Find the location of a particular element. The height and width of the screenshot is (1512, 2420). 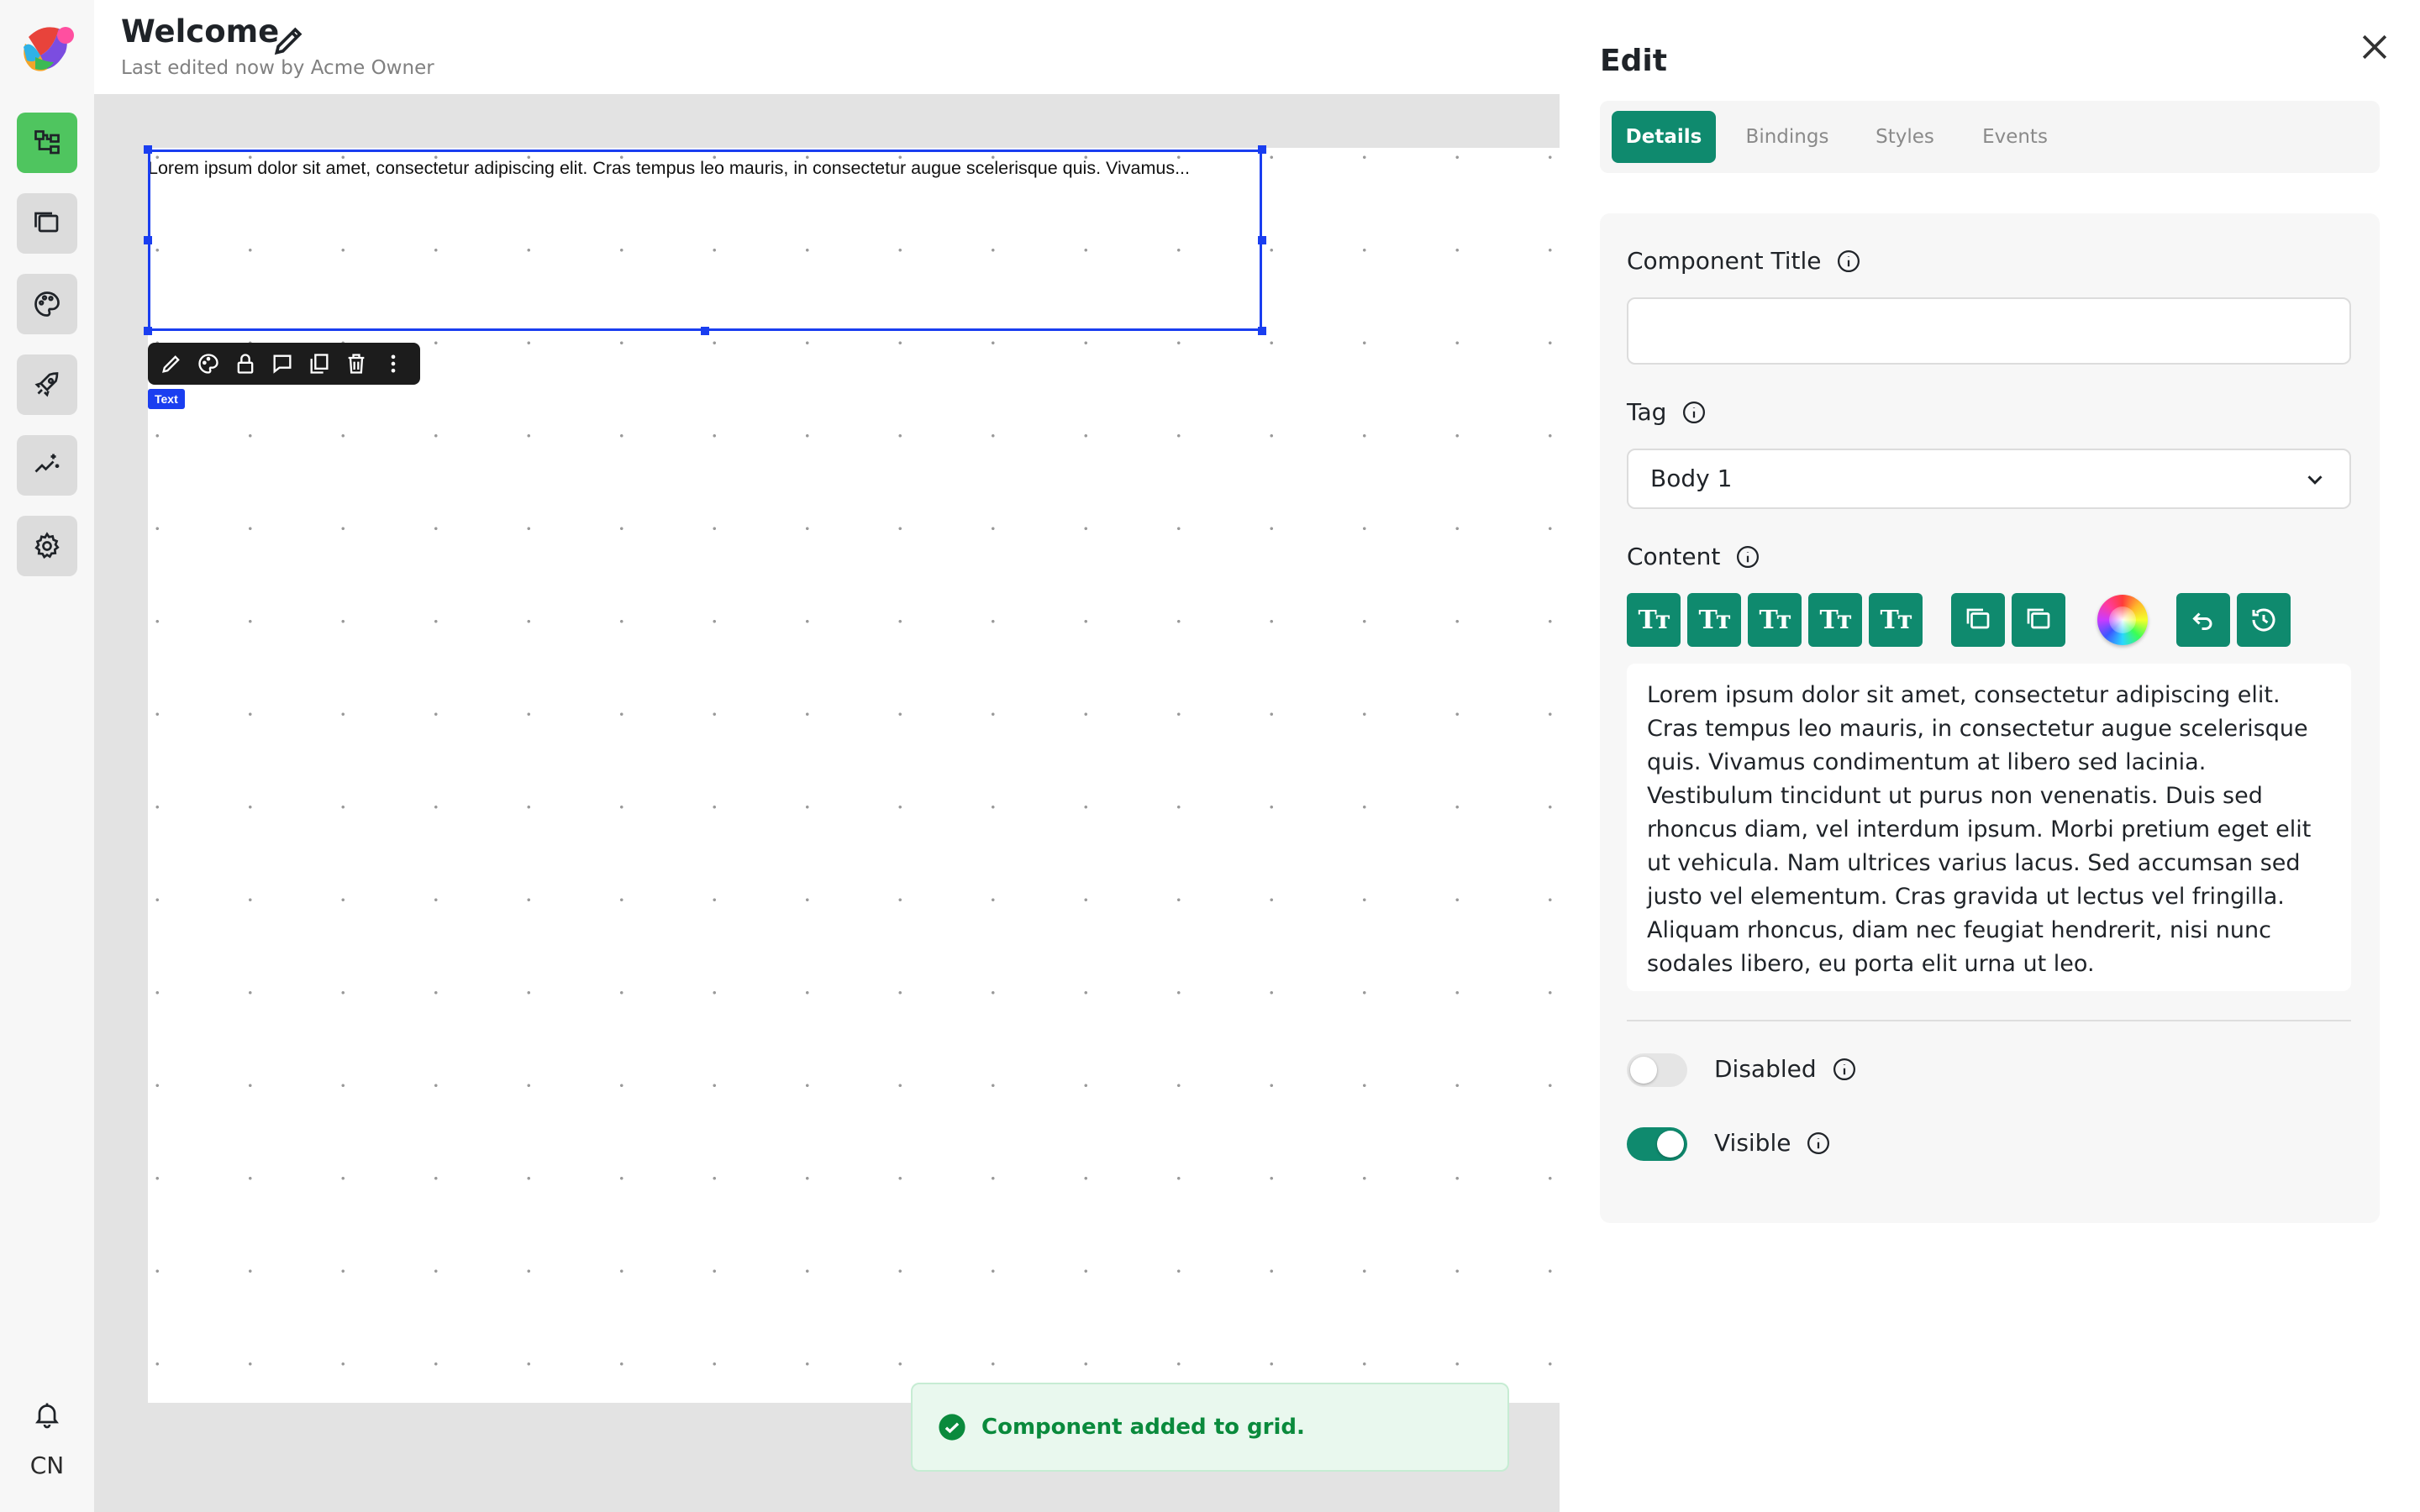

component-toolbar is located at coordinates (284, 364).